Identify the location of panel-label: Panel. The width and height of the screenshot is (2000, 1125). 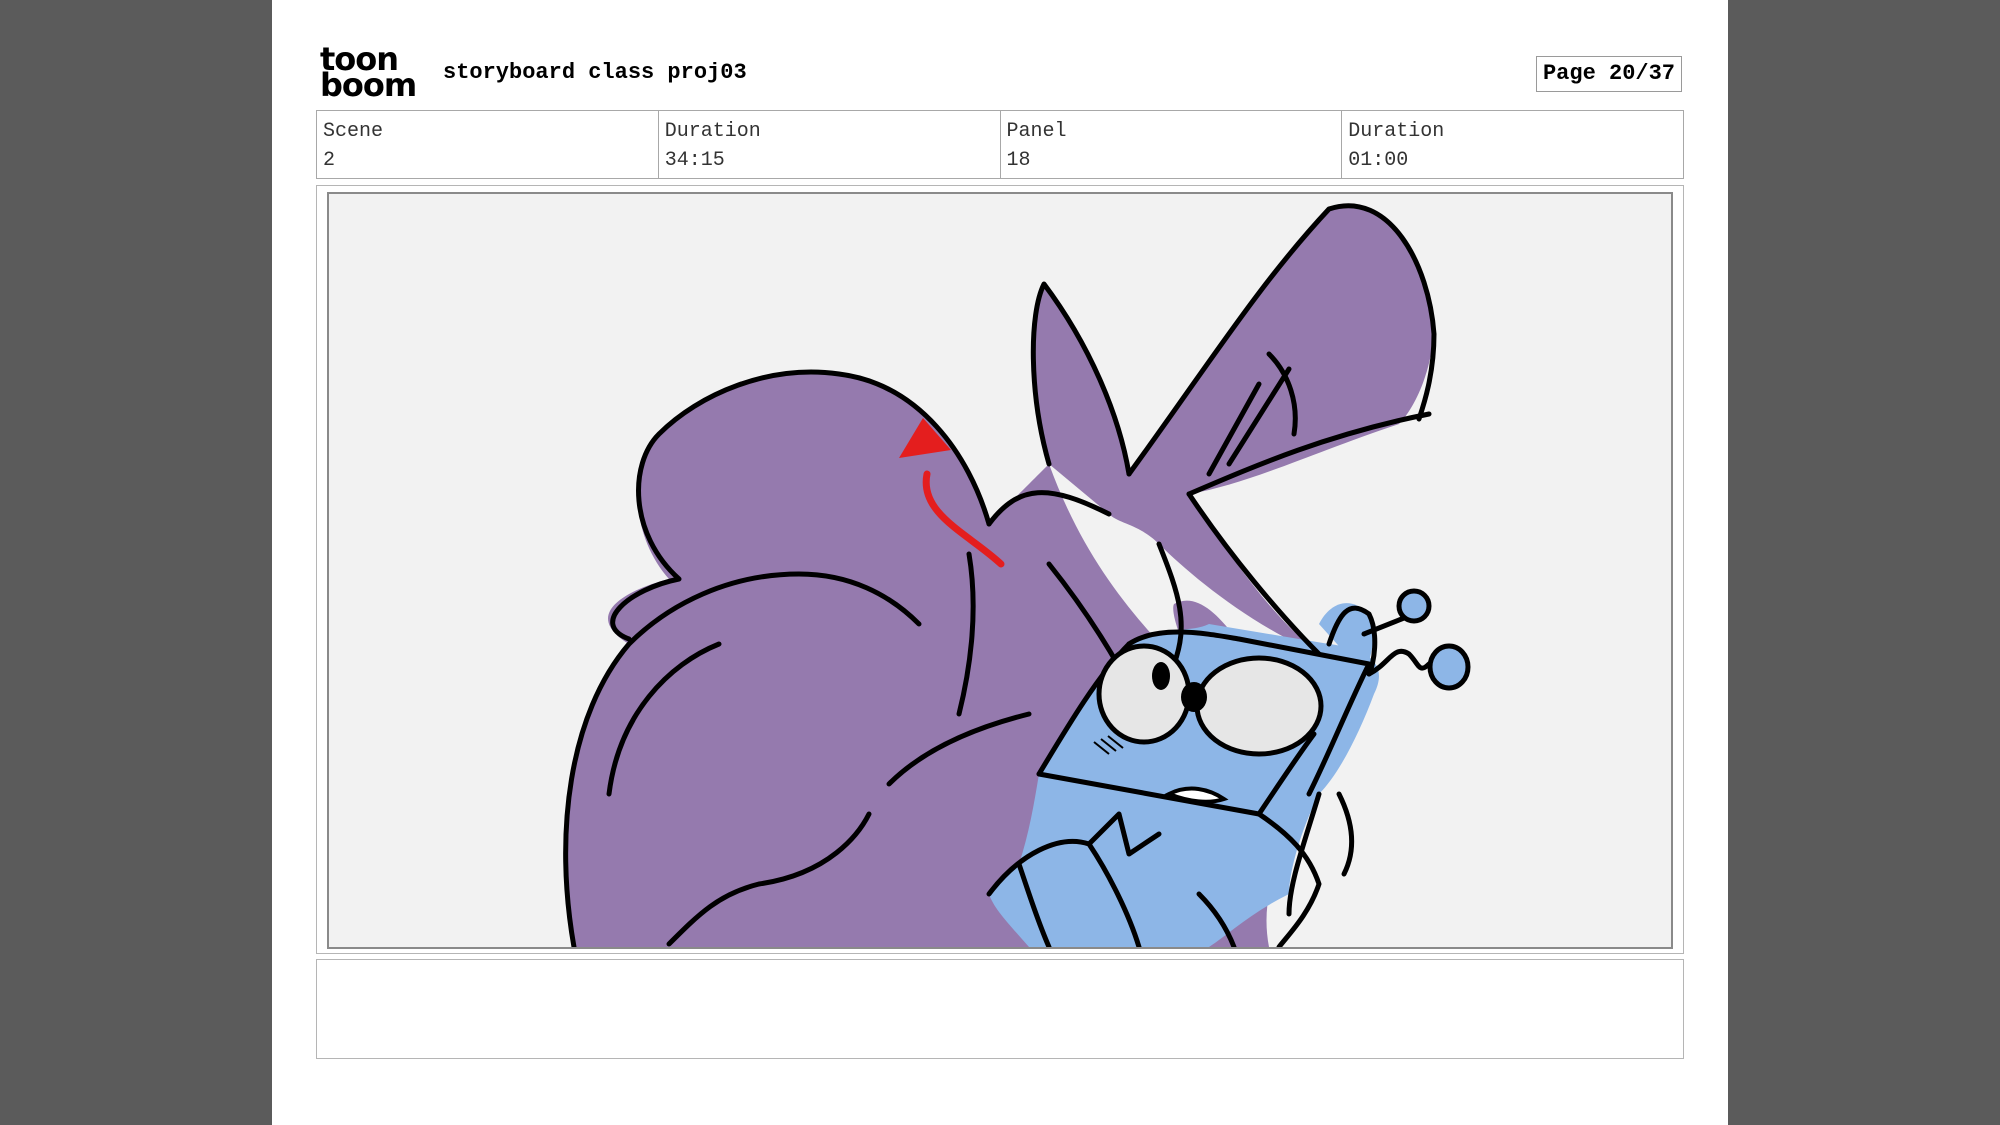
(1036, 131).